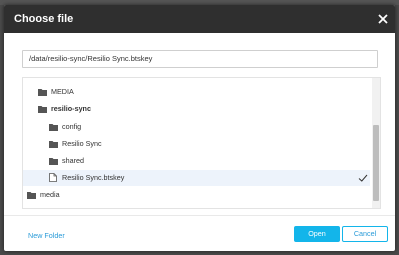 The width and height of the screenshot is (399, 255). Describe the element at coordinates (196, 178) in the screenshot. I see `tree-item-btskey-file: Resilio Sync.btskey` at that location.